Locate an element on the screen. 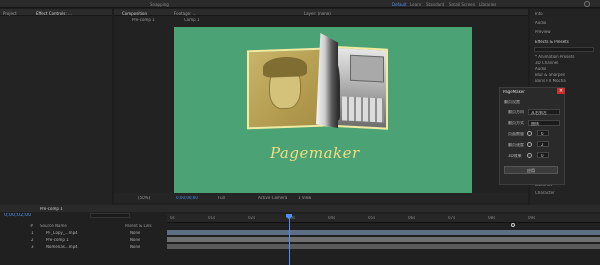 Image resolution: width=600 pixels, height=265 pixels. direction-dropdown: 从右到左 is located at coordinates (544, 112).